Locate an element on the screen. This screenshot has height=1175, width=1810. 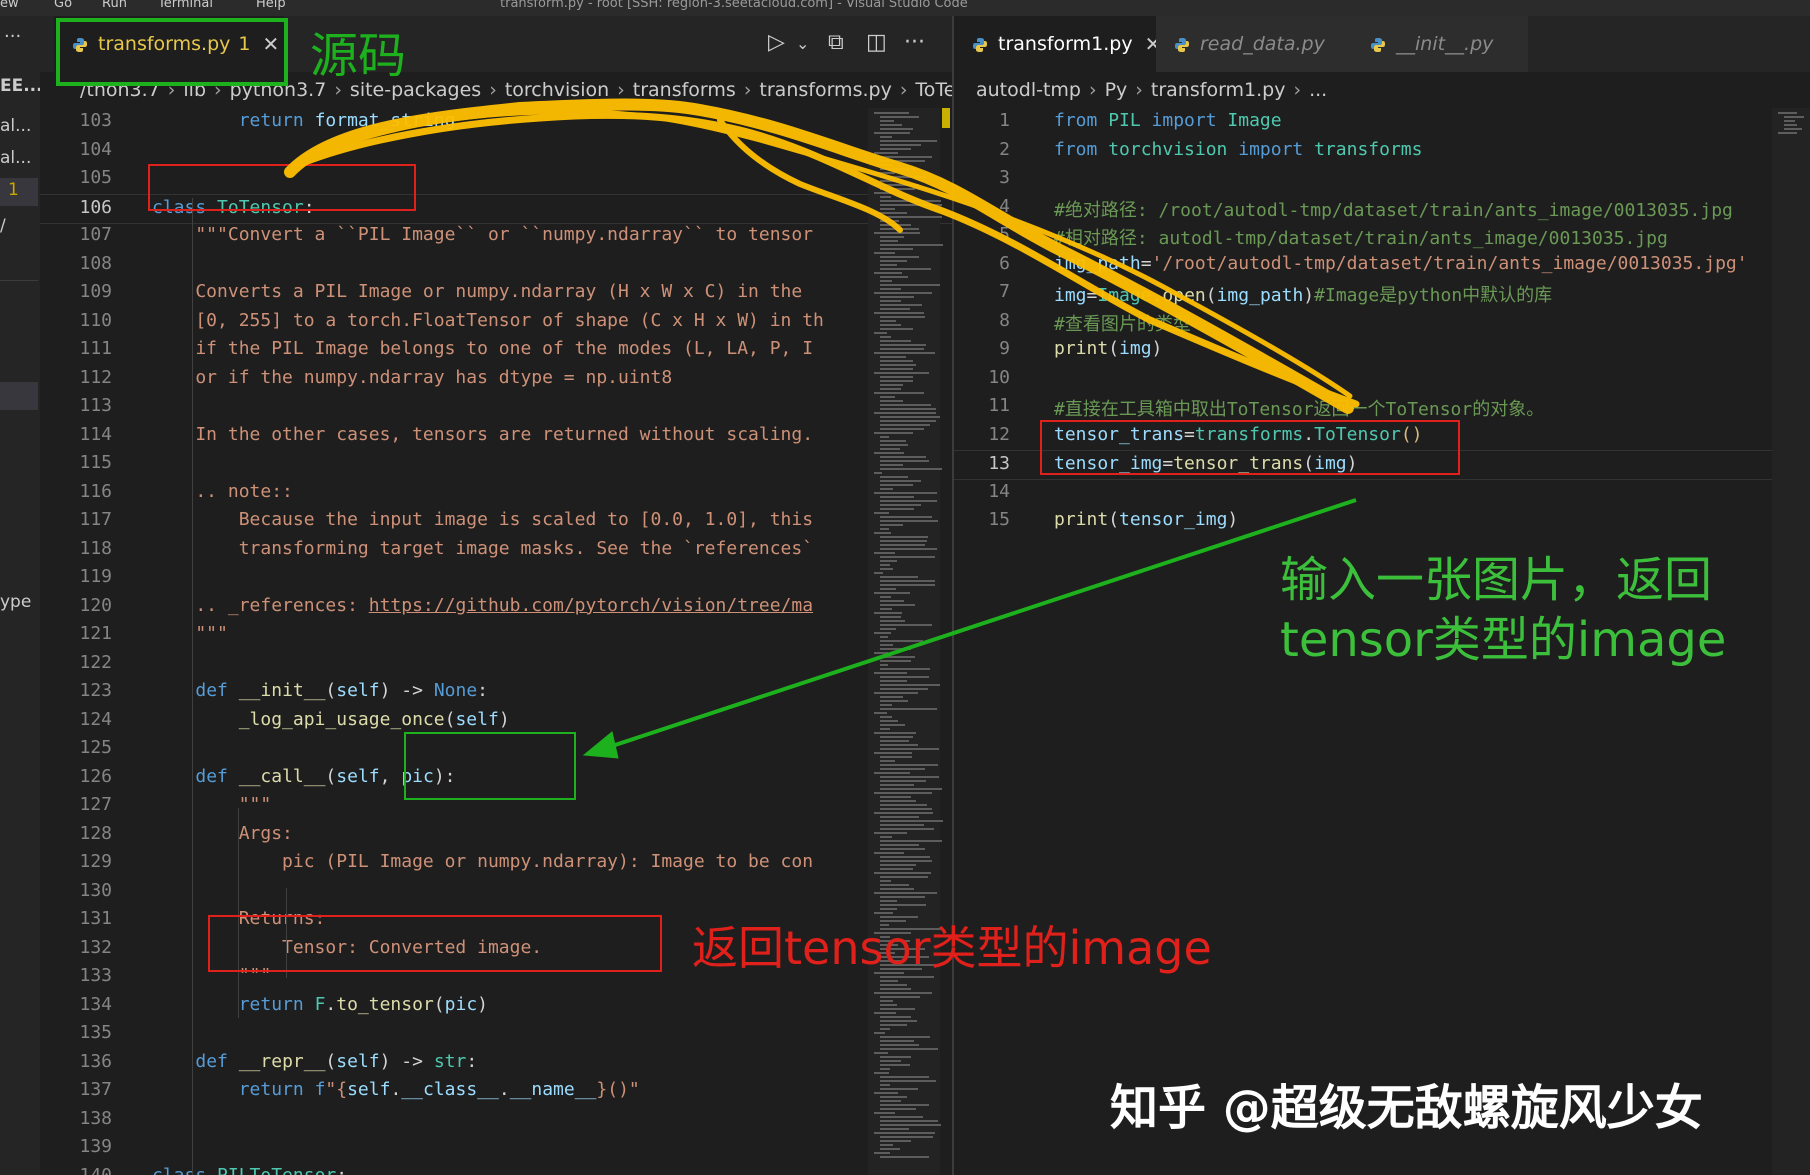
breadcrumb-item: autodl-tmp is located at coordinates (1028, 90).